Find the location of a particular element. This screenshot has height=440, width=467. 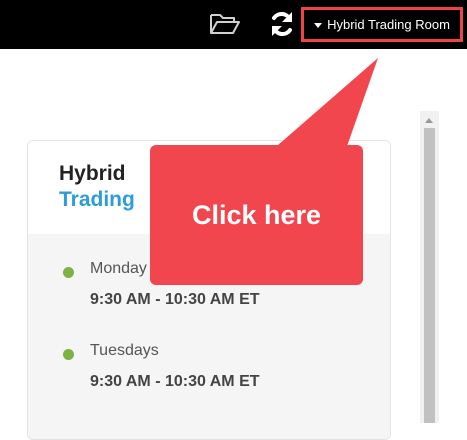

schedule-day: Monday is located at coordinates (118, 268).